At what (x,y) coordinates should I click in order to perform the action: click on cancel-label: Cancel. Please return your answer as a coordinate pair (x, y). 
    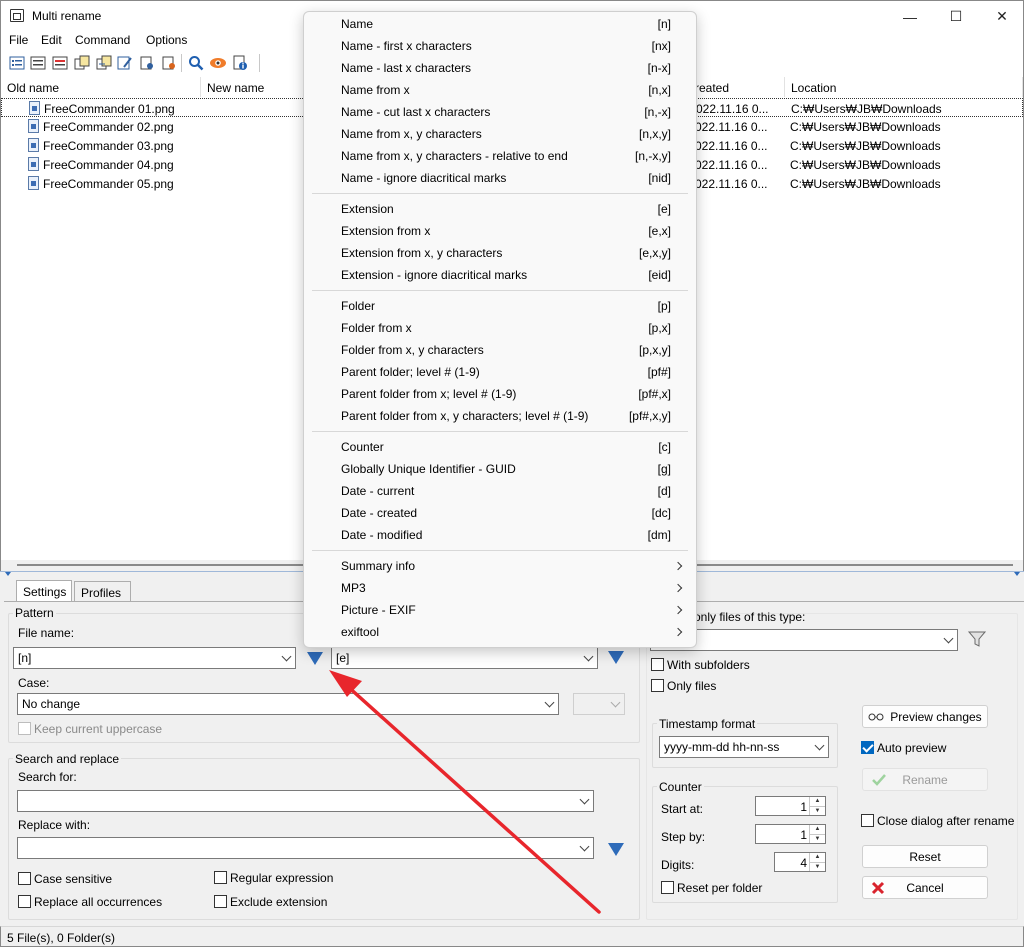
    Looking at the image, I should click on (925, 887).